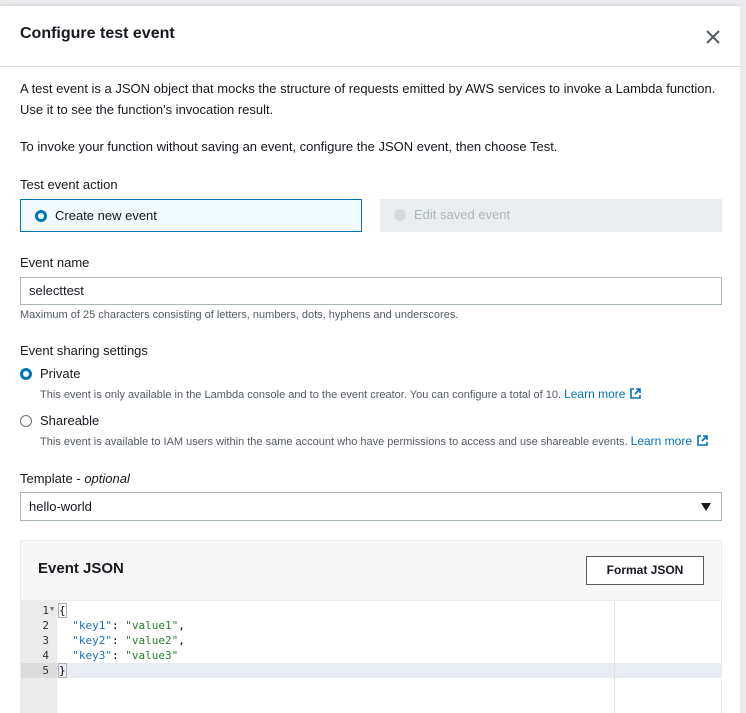  What do you see at coordinates (106, 215) in the screenshot?
I see `create-new-event-label: Create new event` at bounding box center [106, 215].